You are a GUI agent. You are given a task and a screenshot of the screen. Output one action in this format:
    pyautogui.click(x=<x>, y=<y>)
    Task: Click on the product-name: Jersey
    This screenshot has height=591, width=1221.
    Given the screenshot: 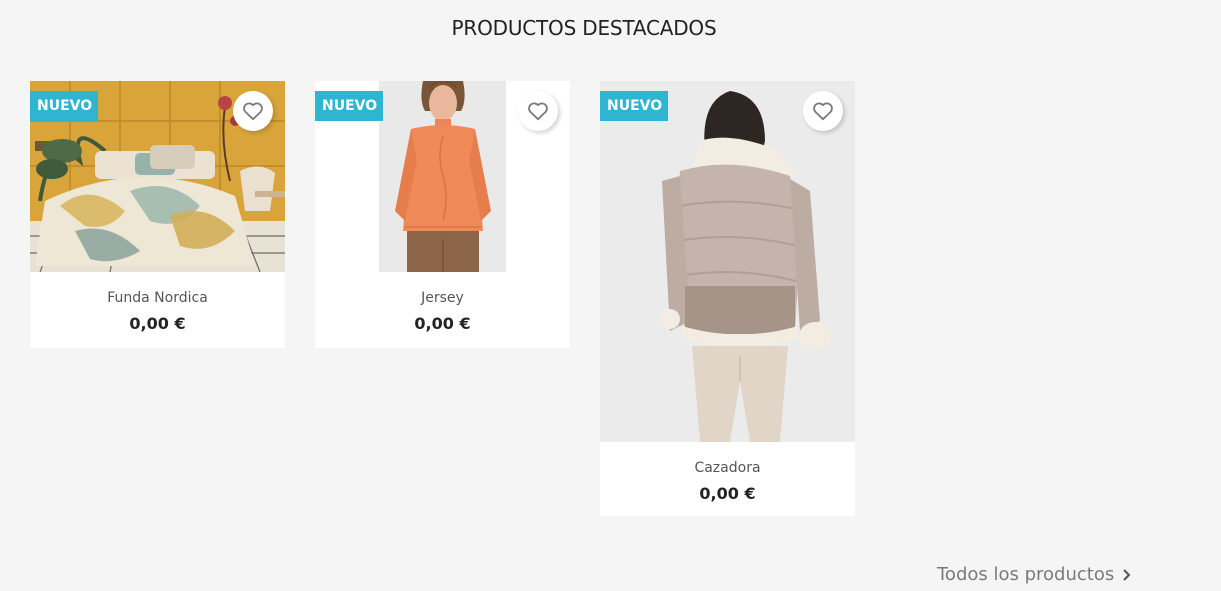 What is the action you would take?
    pyautogui.click(x=442, y=298)
    